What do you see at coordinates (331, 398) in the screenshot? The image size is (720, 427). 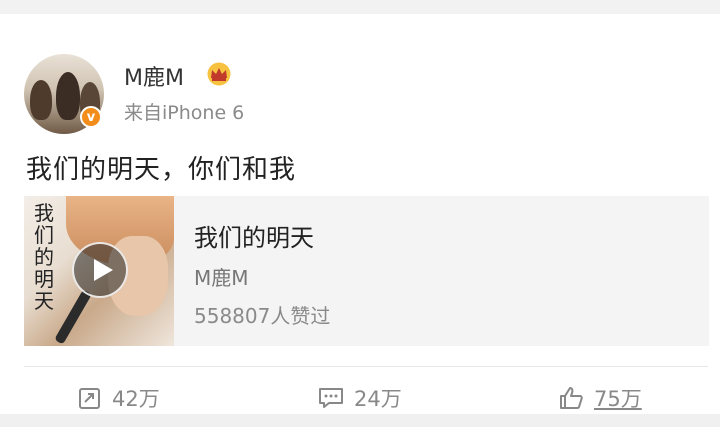 I see `comment-icon` at bounding box center [331, 398].